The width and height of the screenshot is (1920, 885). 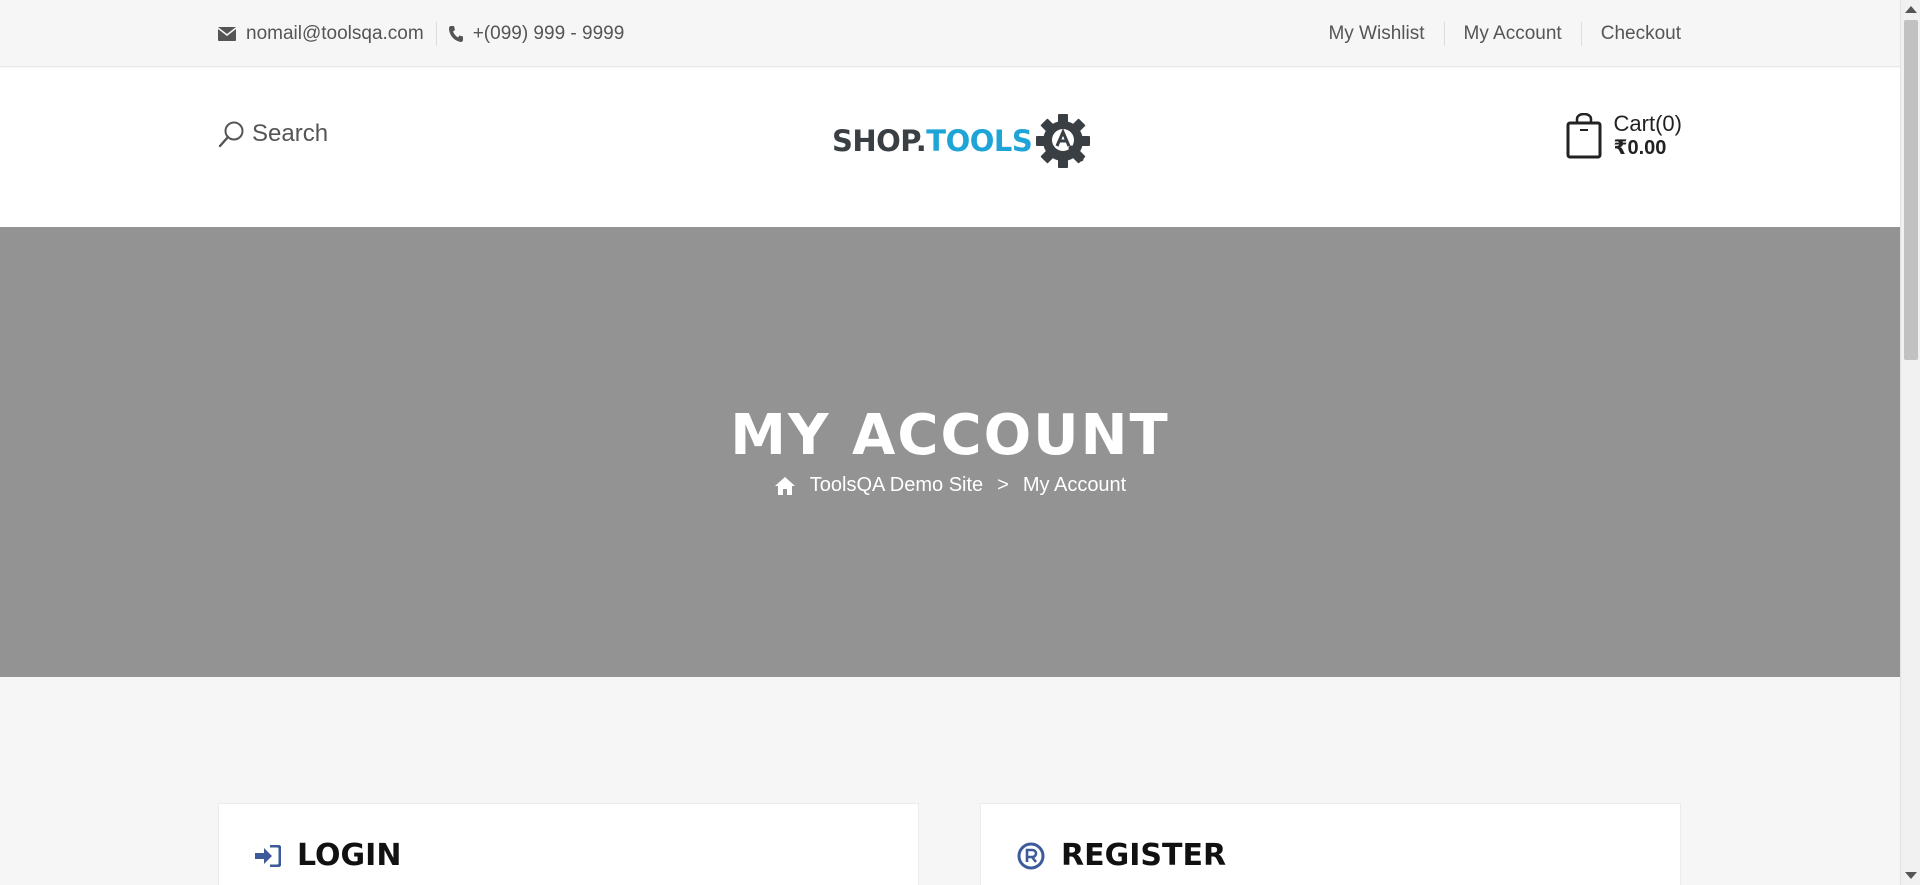 I want to click on login-heading: LOGIN, so click(x=328, y=855).